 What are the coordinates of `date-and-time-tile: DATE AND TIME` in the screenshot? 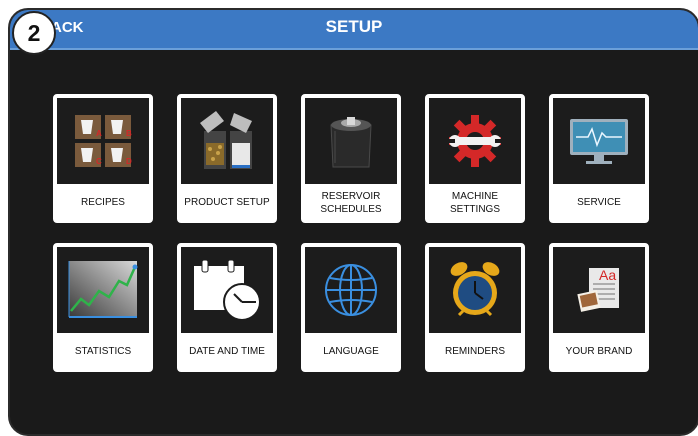 It's located at (227, 307).